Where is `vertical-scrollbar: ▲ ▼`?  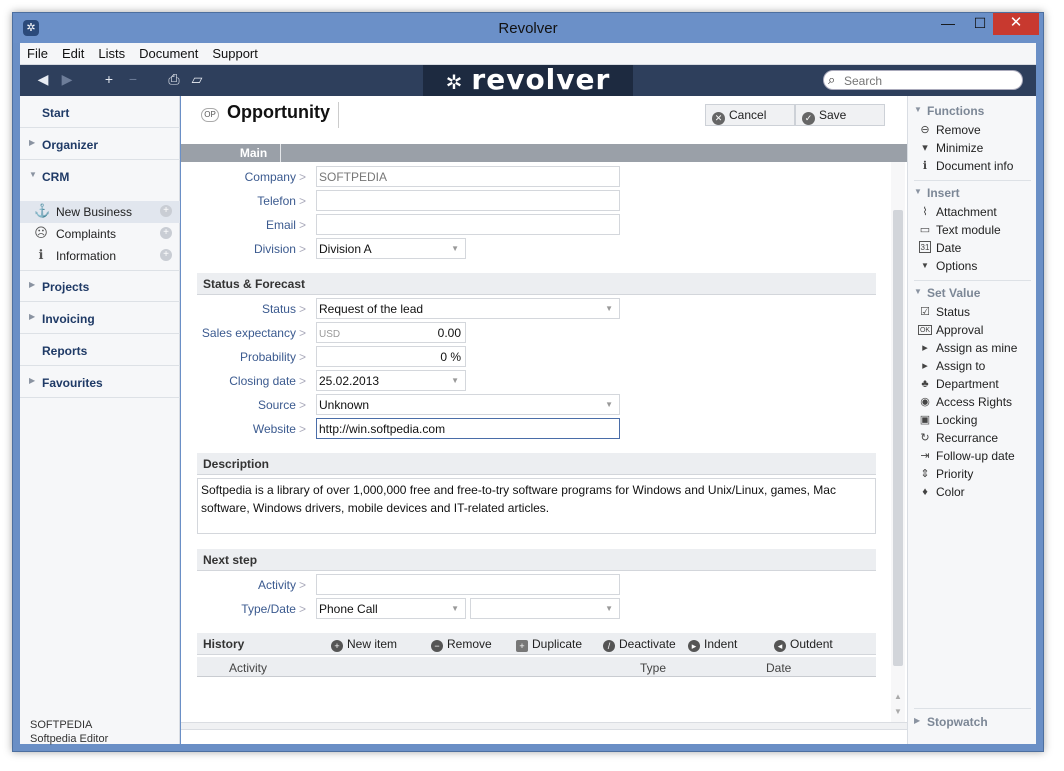 vertical-scrollbar: ▲ ▼ is located at coordinates (898, 442).